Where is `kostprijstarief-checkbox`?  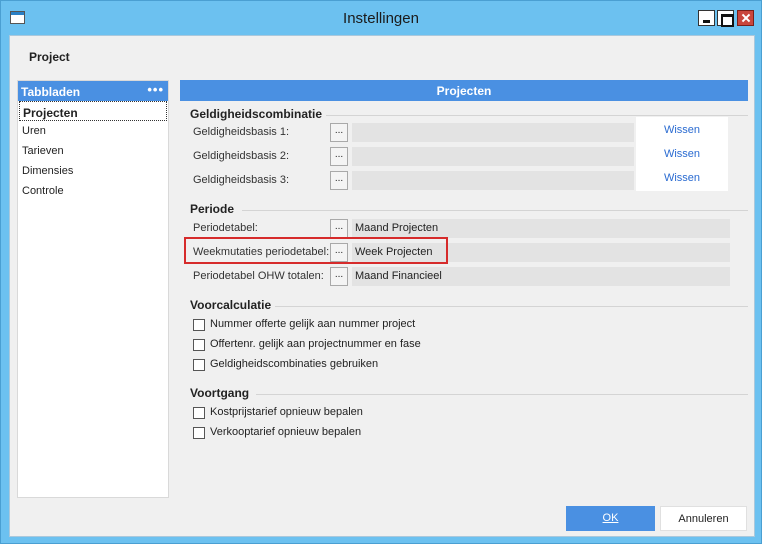 kostprijstarief-checkbox is located at coordinates (199, 413).